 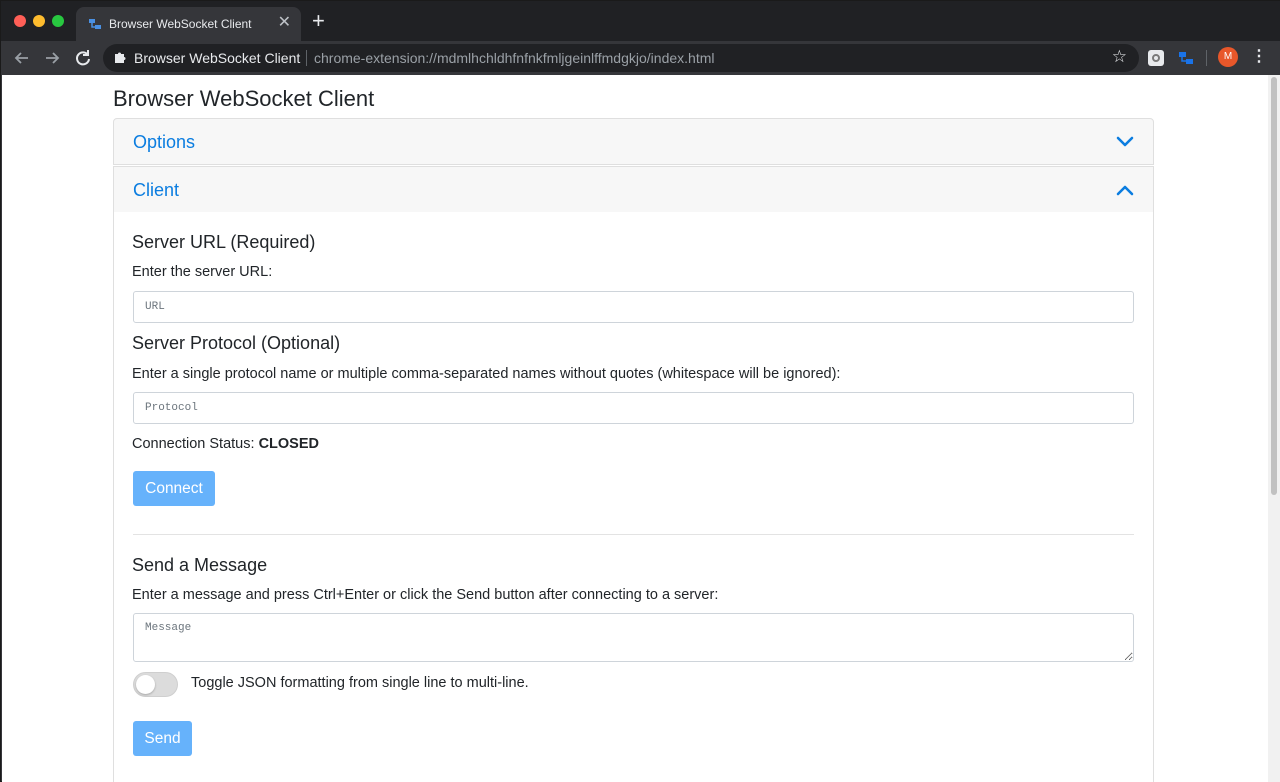 I want to click on profile-avatar: M, so click(x=1228, y=57).